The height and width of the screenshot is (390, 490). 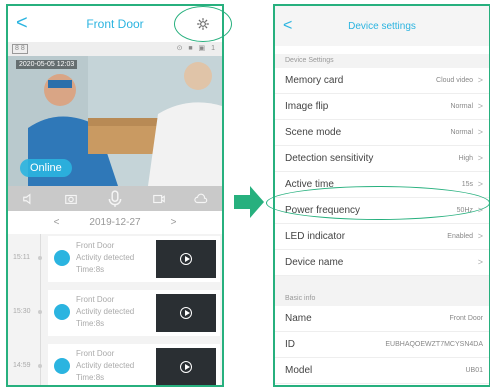 What do you see at coordinates (159, 199) in the screenshot?
I see `record-icon` at bounding box center [159, 199].